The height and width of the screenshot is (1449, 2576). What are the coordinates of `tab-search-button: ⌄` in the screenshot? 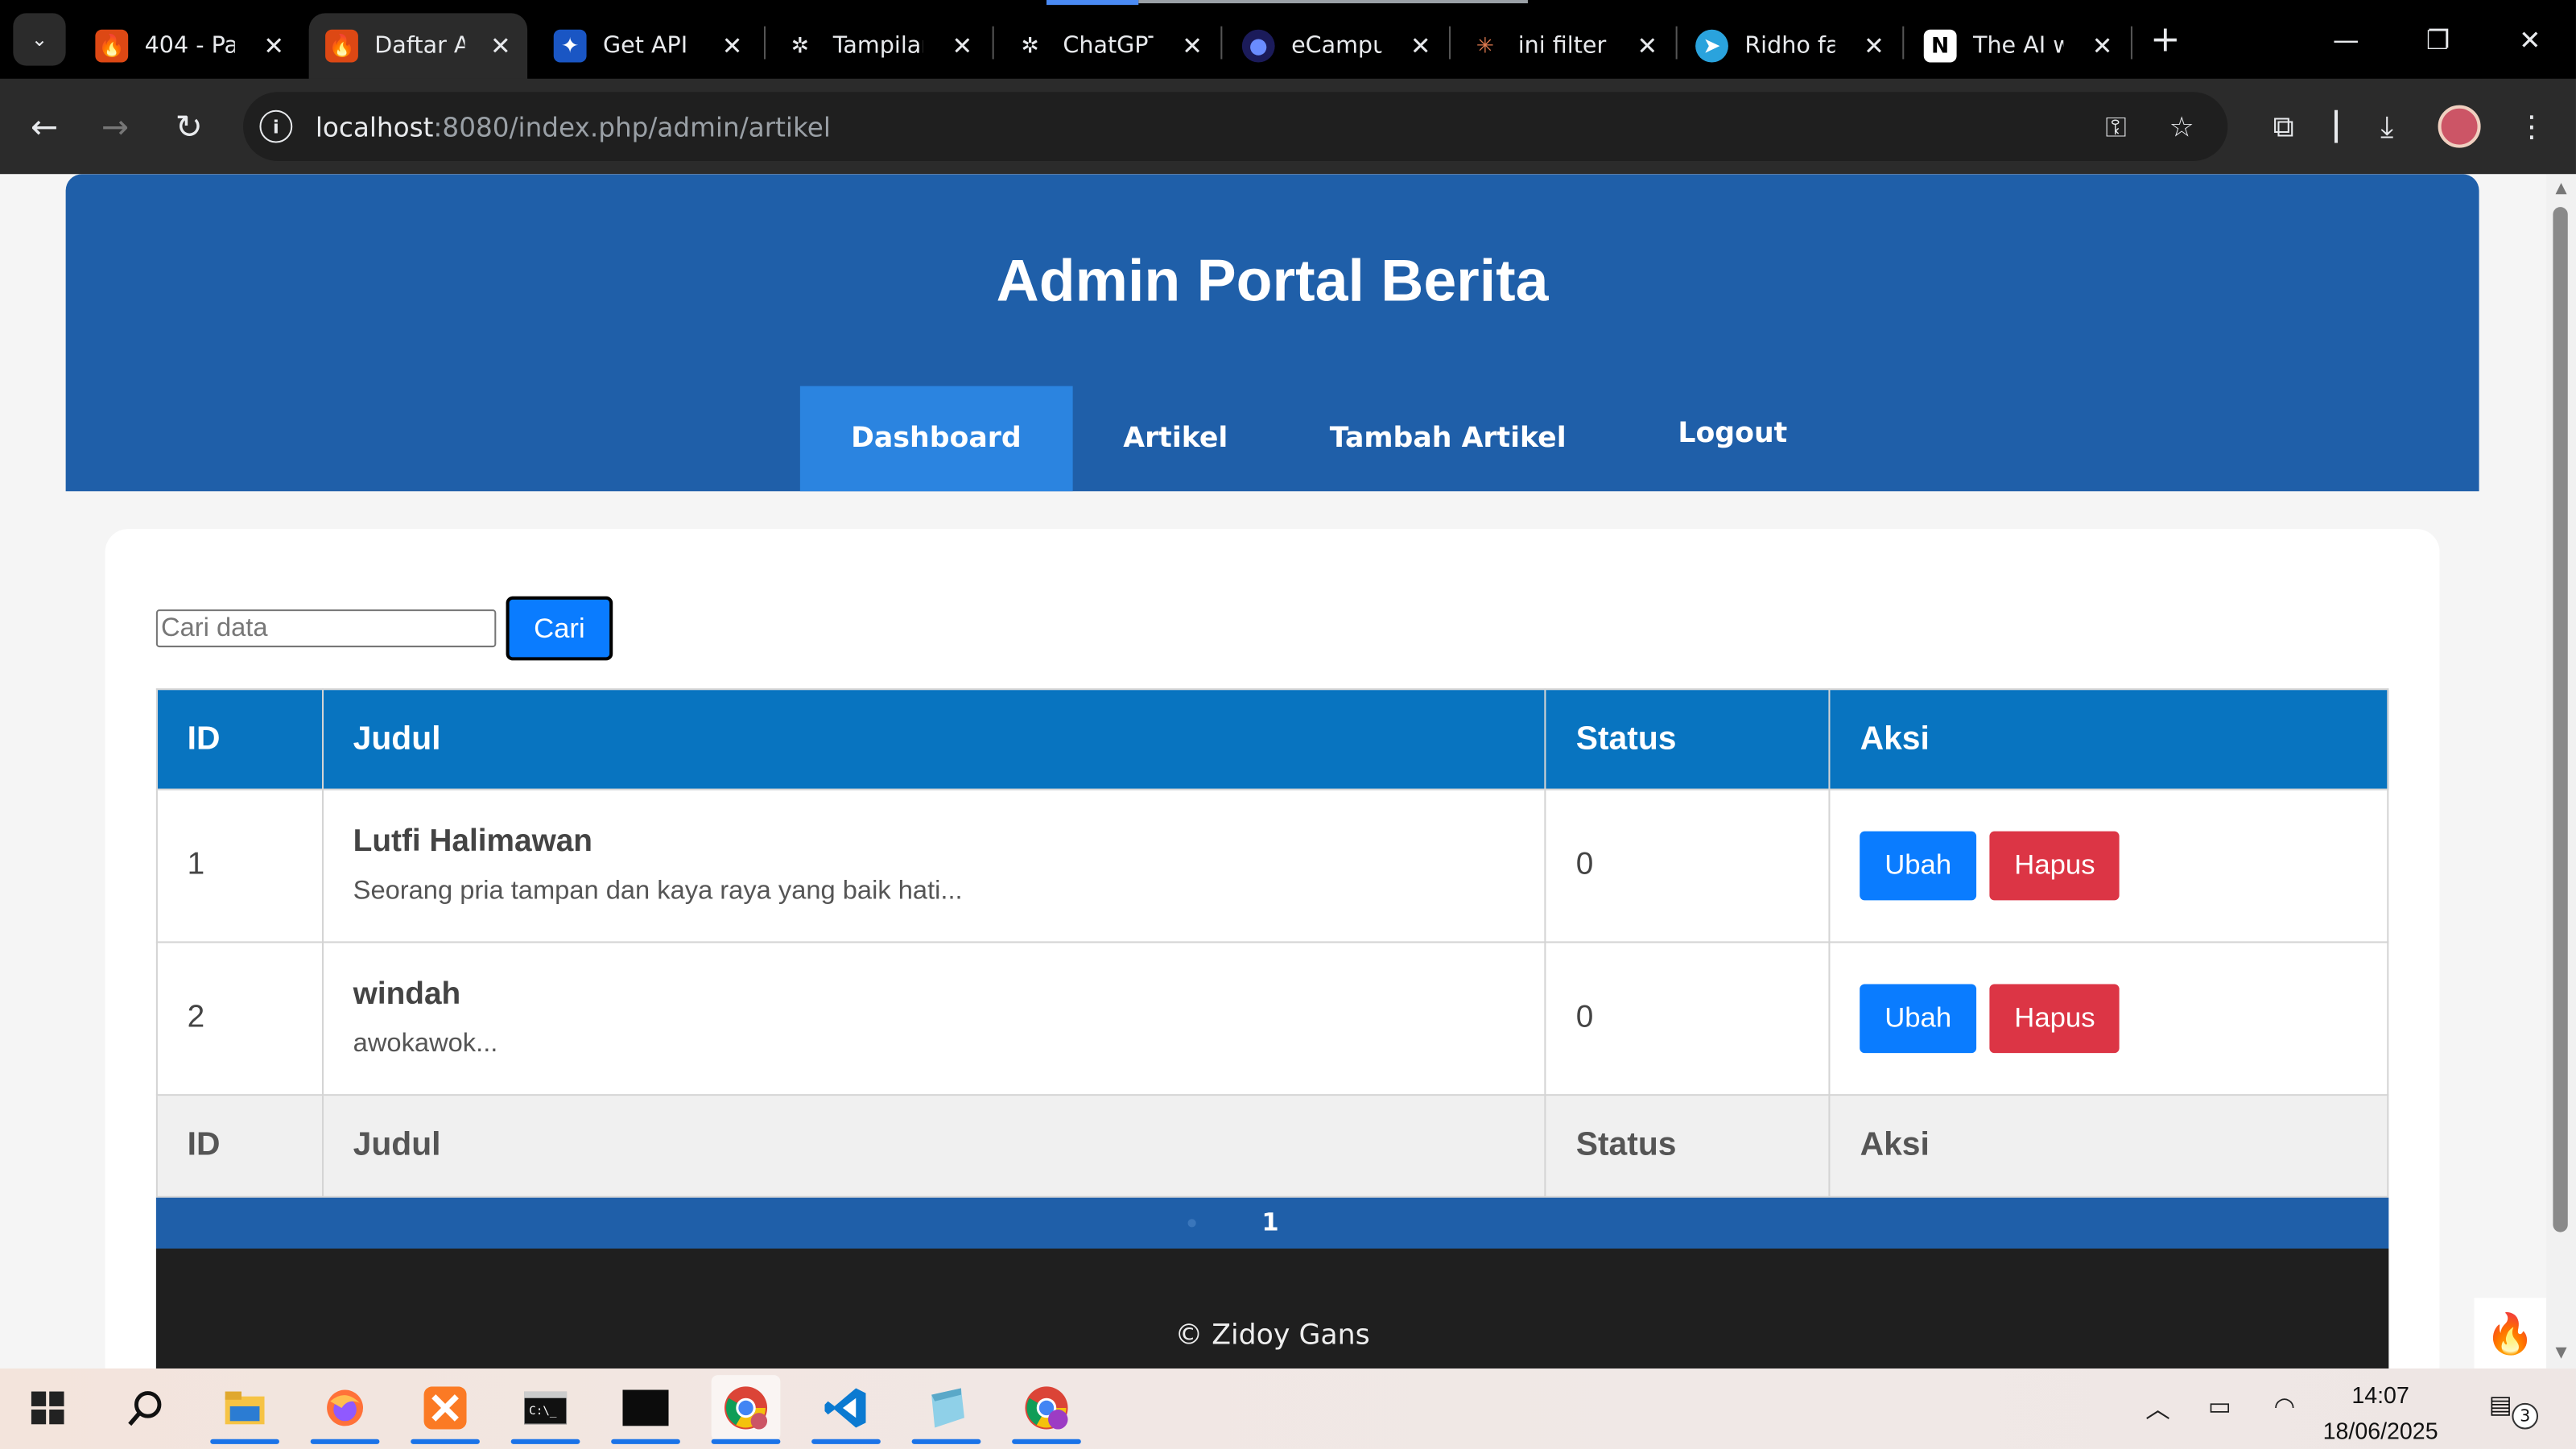 It's located at (39, 39).